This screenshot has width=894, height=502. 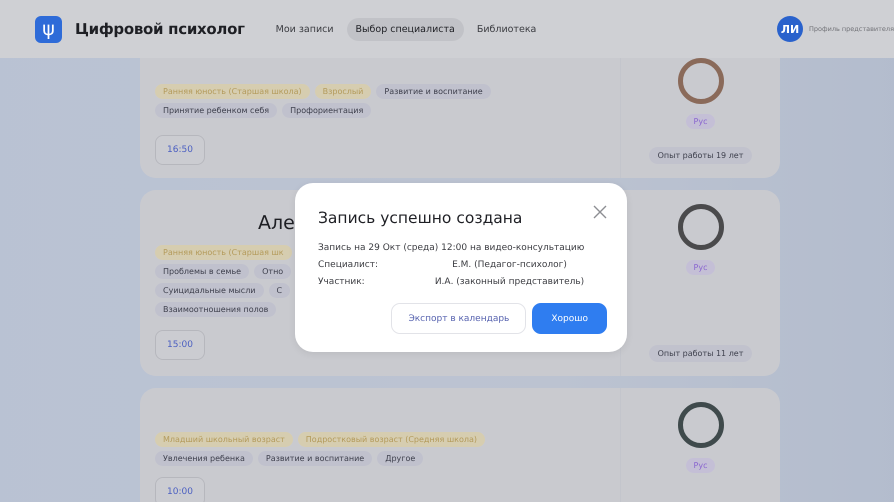 What do you see at coordinates (509, 265) in the screenshot?
I see `detail-value: Е.М. (Педагог-психолог)` at bounding box center [509, 265].